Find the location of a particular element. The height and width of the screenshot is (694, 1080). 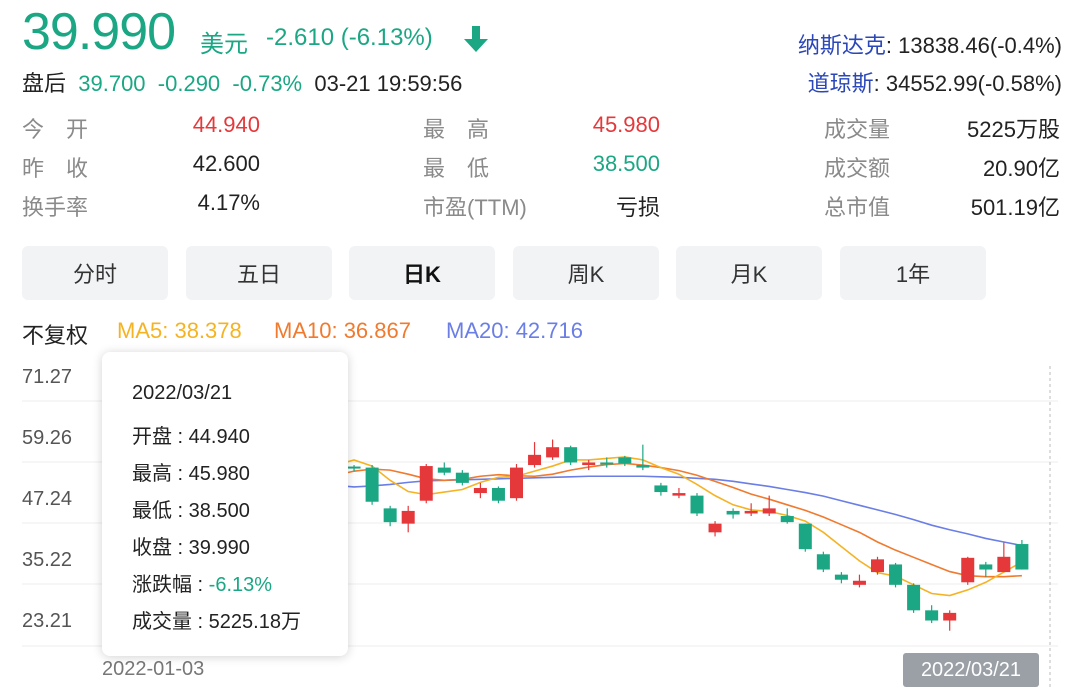

stat-label: 最 高 is located at coordinates (456, 129).